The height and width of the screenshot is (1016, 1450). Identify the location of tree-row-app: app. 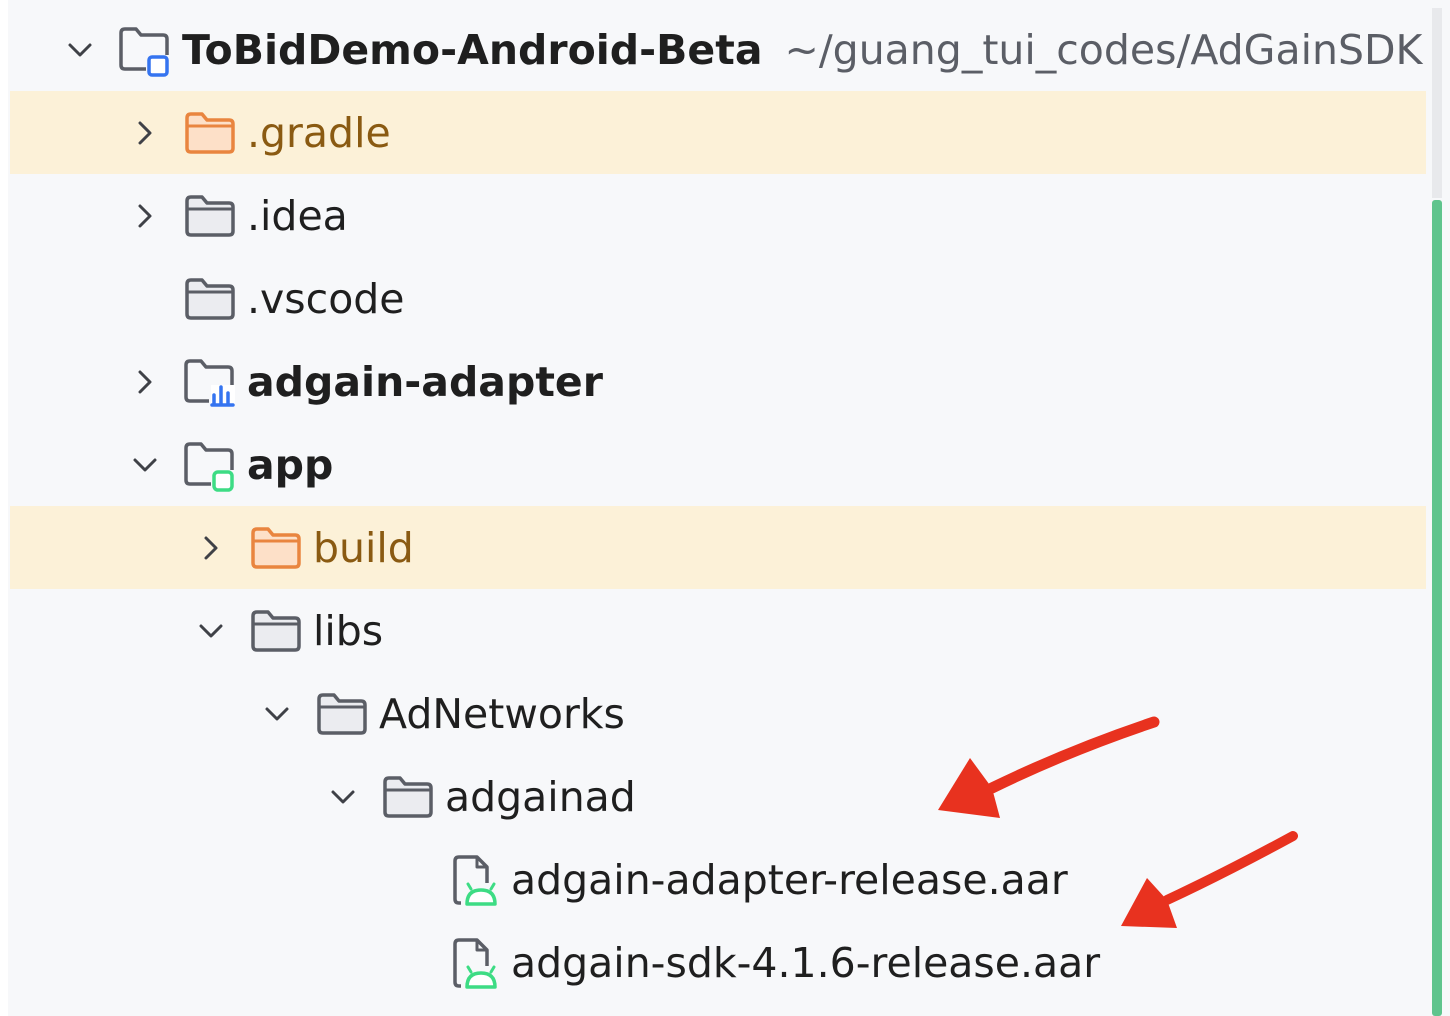
(718, 464).